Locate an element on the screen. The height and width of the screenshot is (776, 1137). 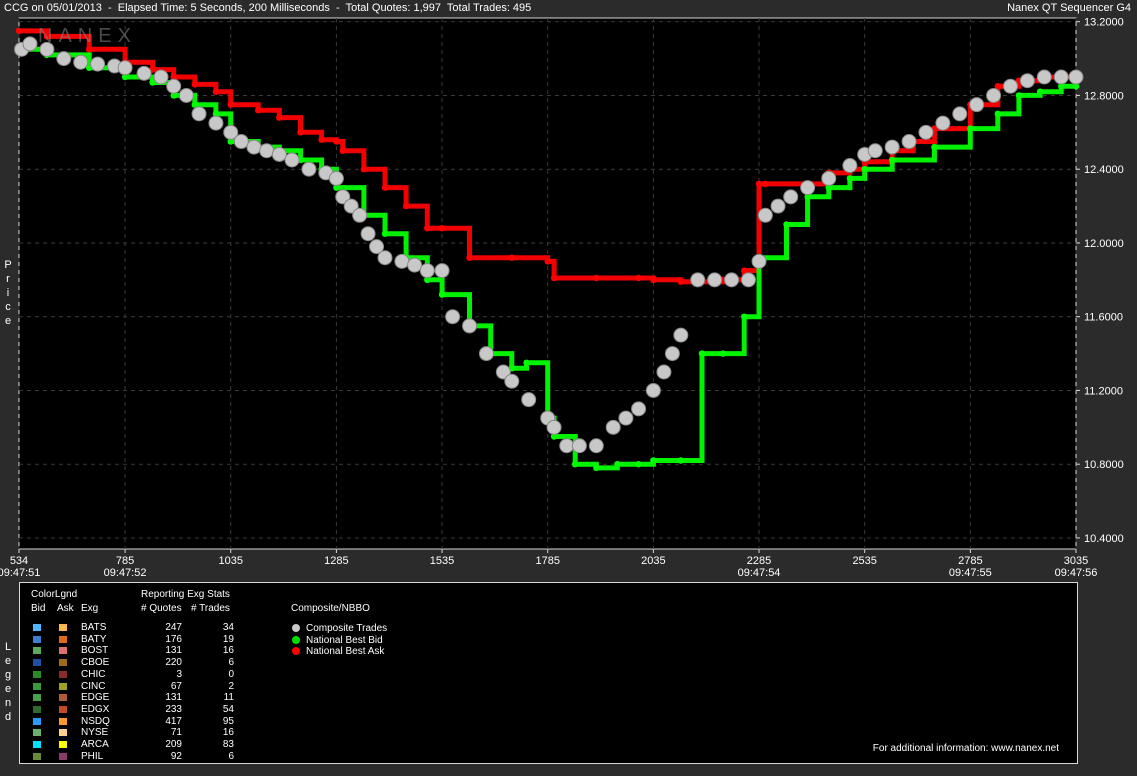
trades-col-header: # Trades is located at coordinates (210, 608).